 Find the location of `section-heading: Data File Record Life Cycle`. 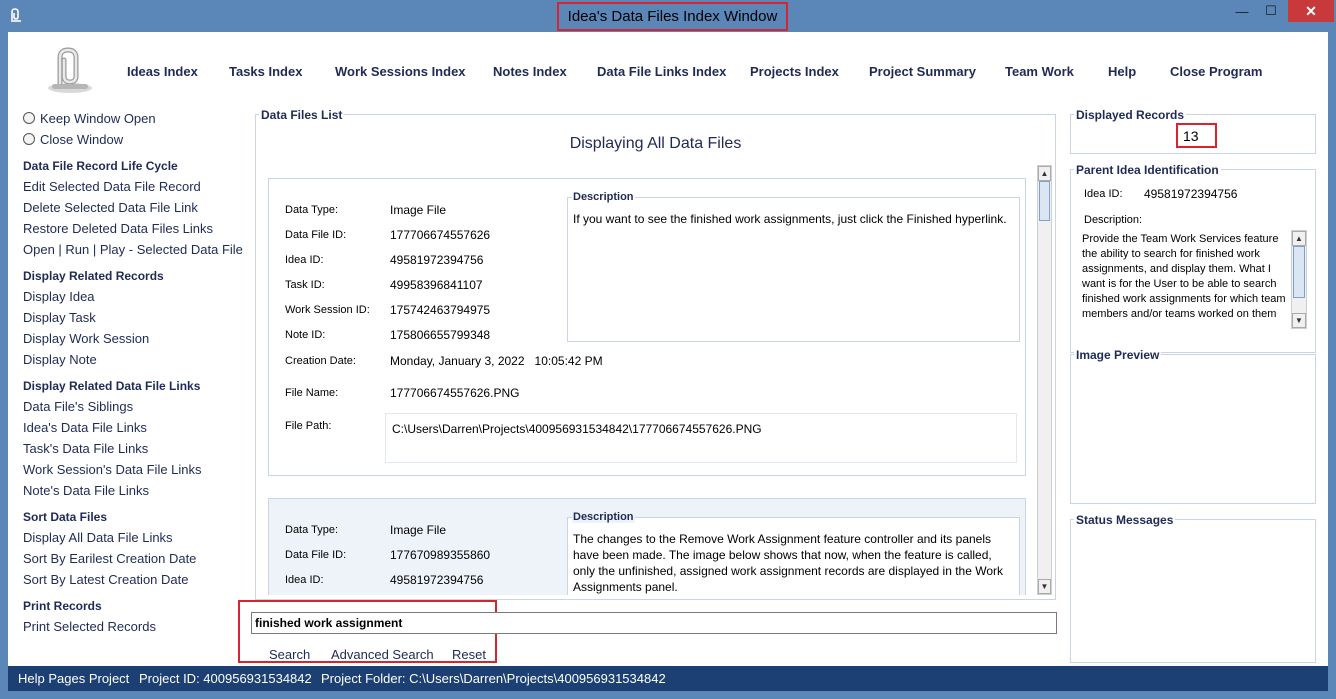

section-heading: Data File Record Life Cycle is located at coordinates (100, 166).